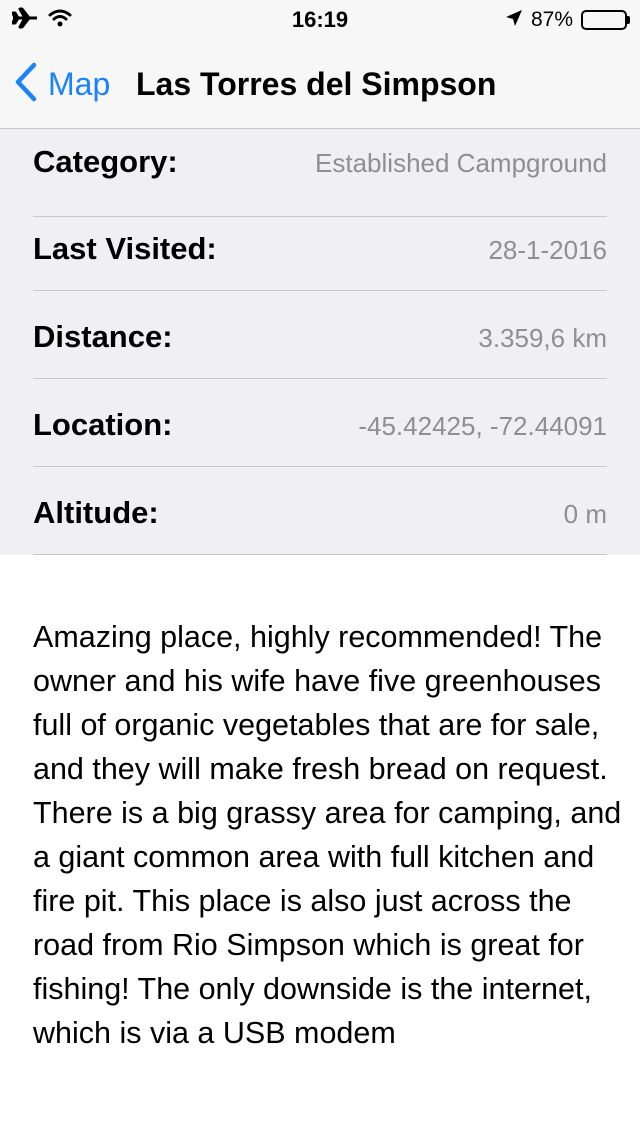 Image resolution: width=640 pixels, height=1136 pixels. What do you see at coordinates (105, 161) in the screenshot?
I see `detail-label: Category:` at bounding box center [105, 161].